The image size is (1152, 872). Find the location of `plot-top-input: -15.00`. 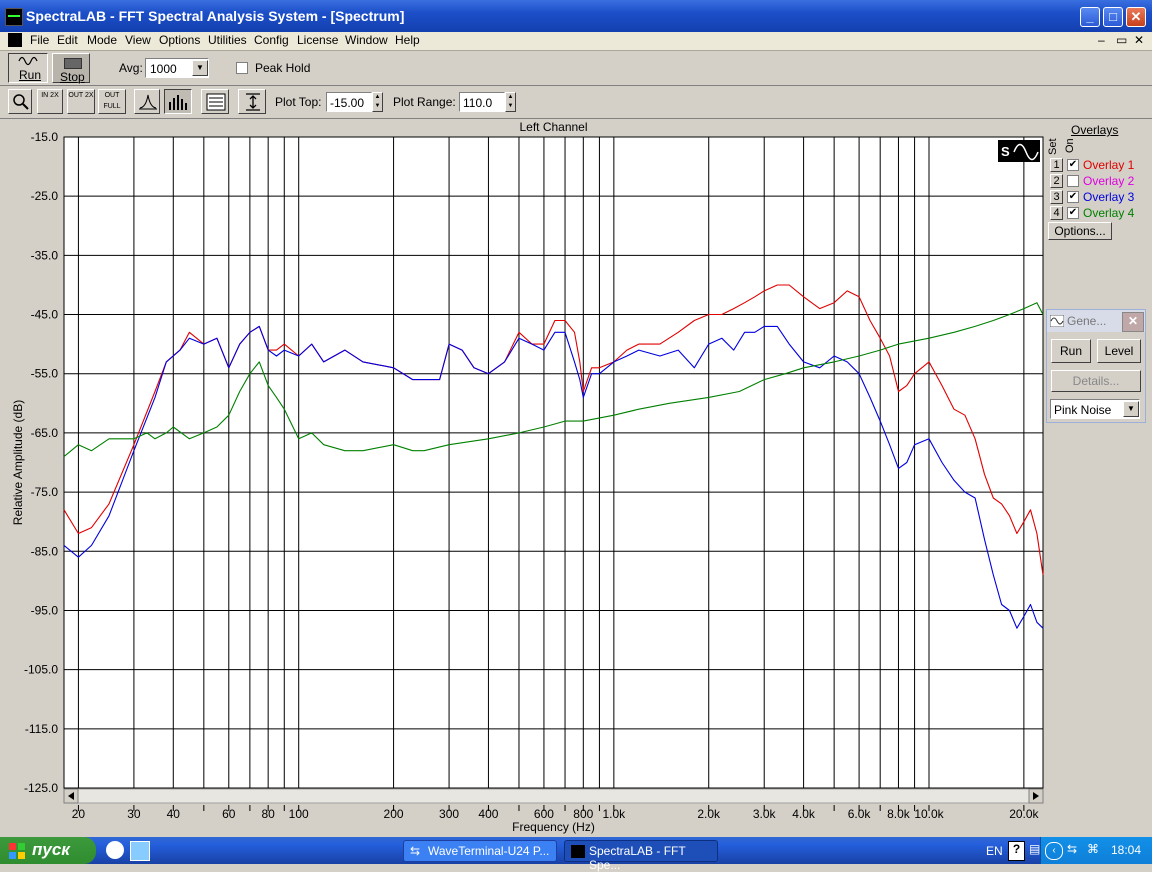

plot-top-input: -15.00 is located at coordinates (349, 102).